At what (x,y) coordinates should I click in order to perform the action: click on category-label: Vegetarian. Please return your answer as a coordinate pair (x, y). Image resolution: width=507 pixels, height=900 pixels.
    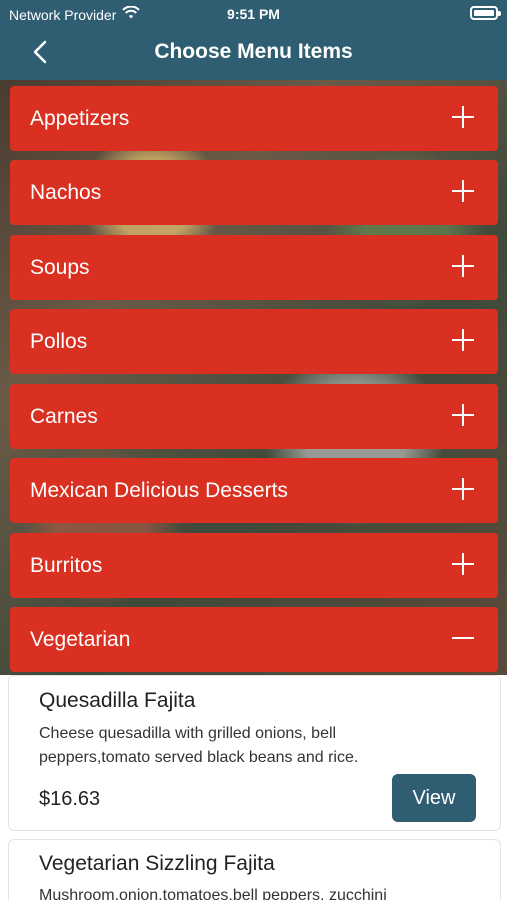
    Looking at the image, I should click on (80, 639).